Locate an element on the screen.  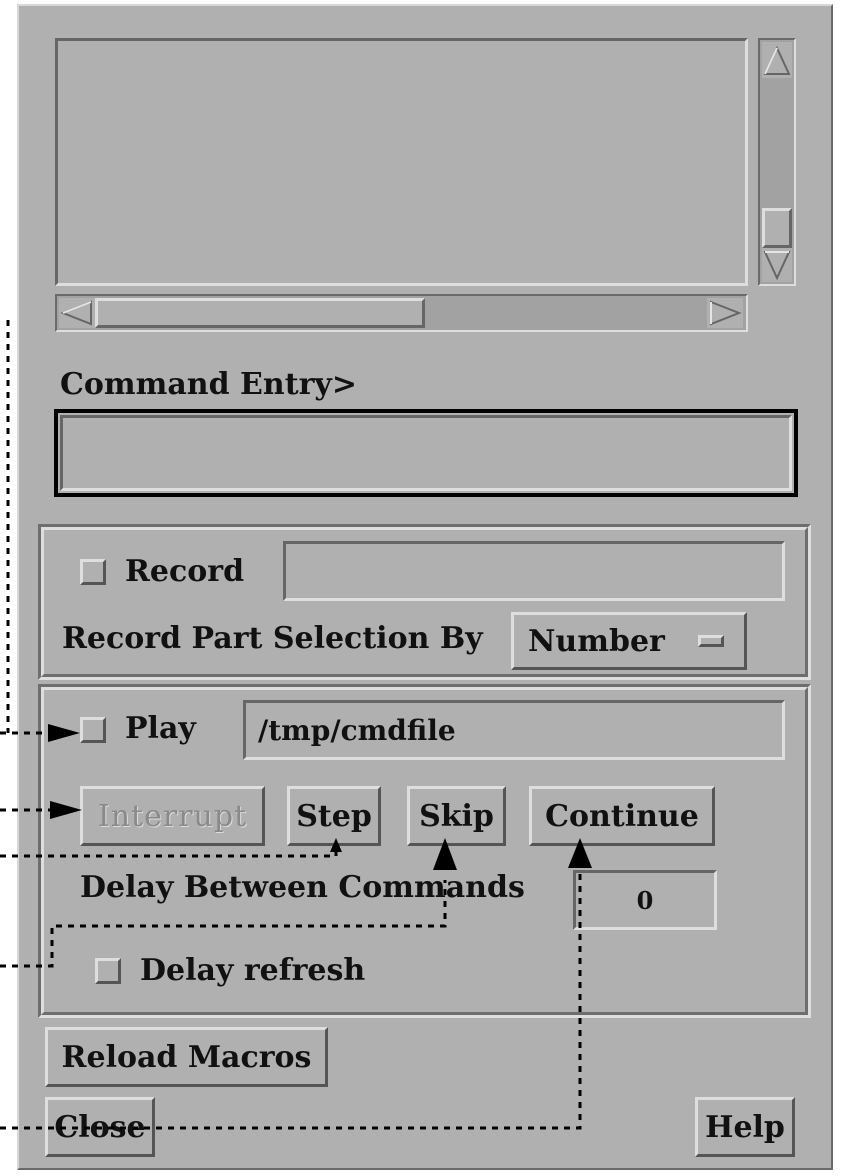
down-arrow-icon is located at coordinates (777, 266).